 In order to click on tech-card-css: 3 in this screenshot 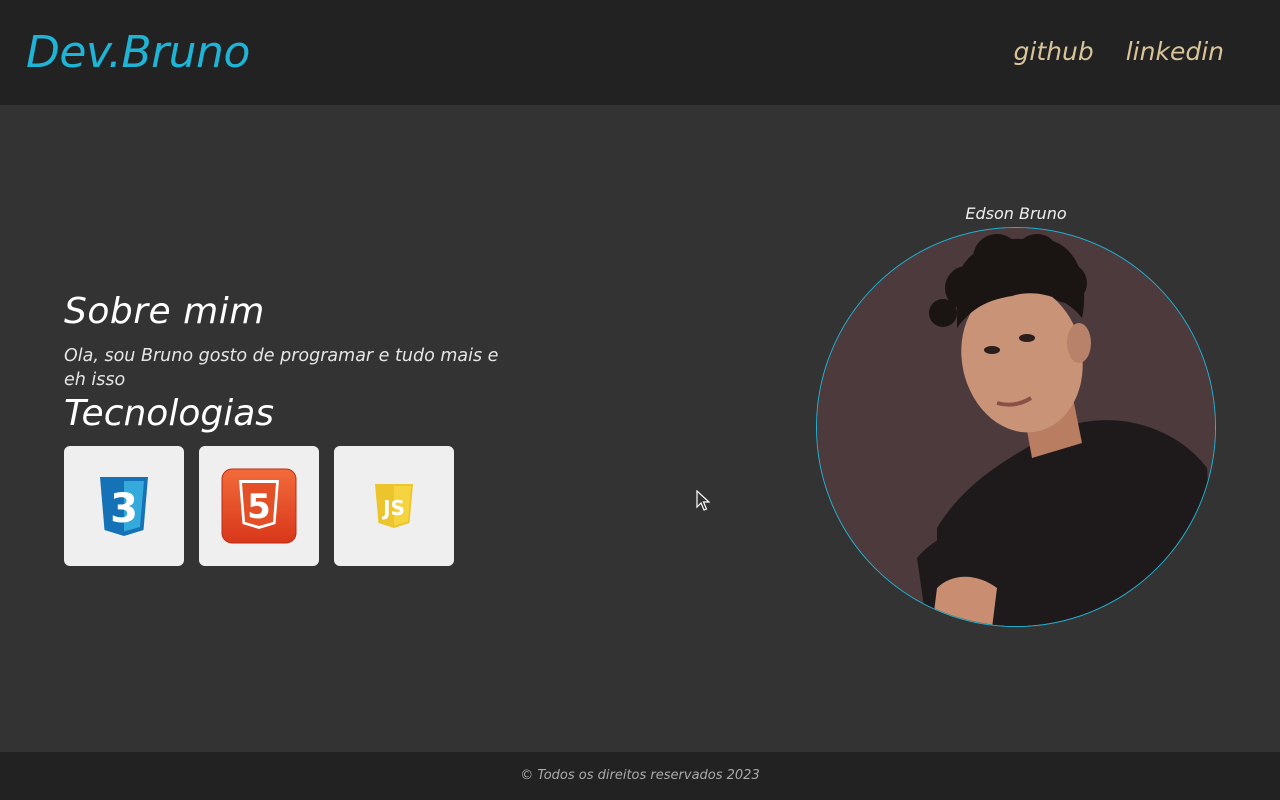, I will do `click(124, 506)`.